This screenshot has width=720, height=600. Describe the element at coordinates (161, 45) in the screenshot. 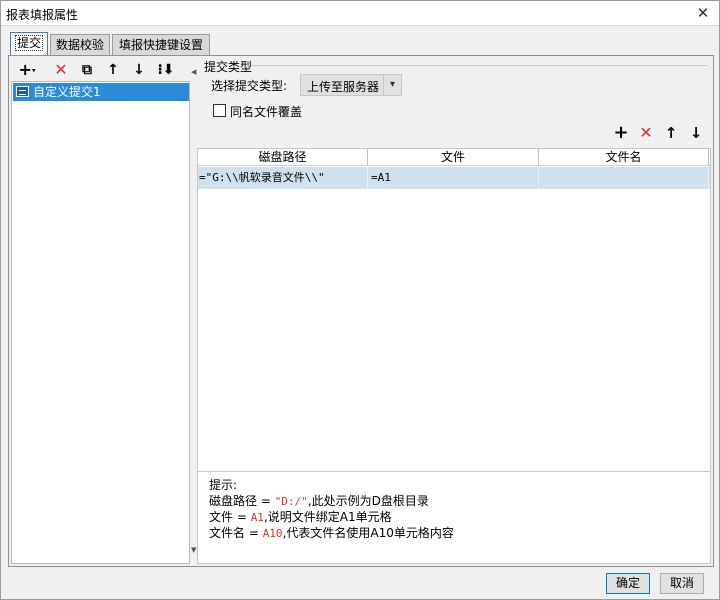

I see `tab-shortcut-settings: 填报快捷键设置` at that location.